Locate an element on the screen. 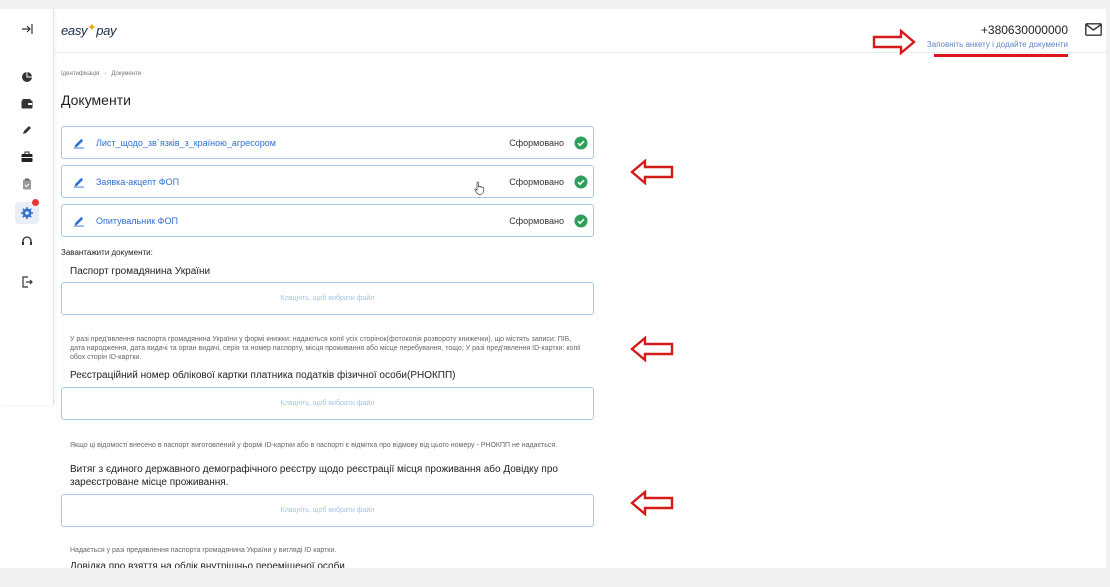 The width and height of the screenshot is (1110, 587). sidebar-item-wallet is located at coordinates (27, 104).